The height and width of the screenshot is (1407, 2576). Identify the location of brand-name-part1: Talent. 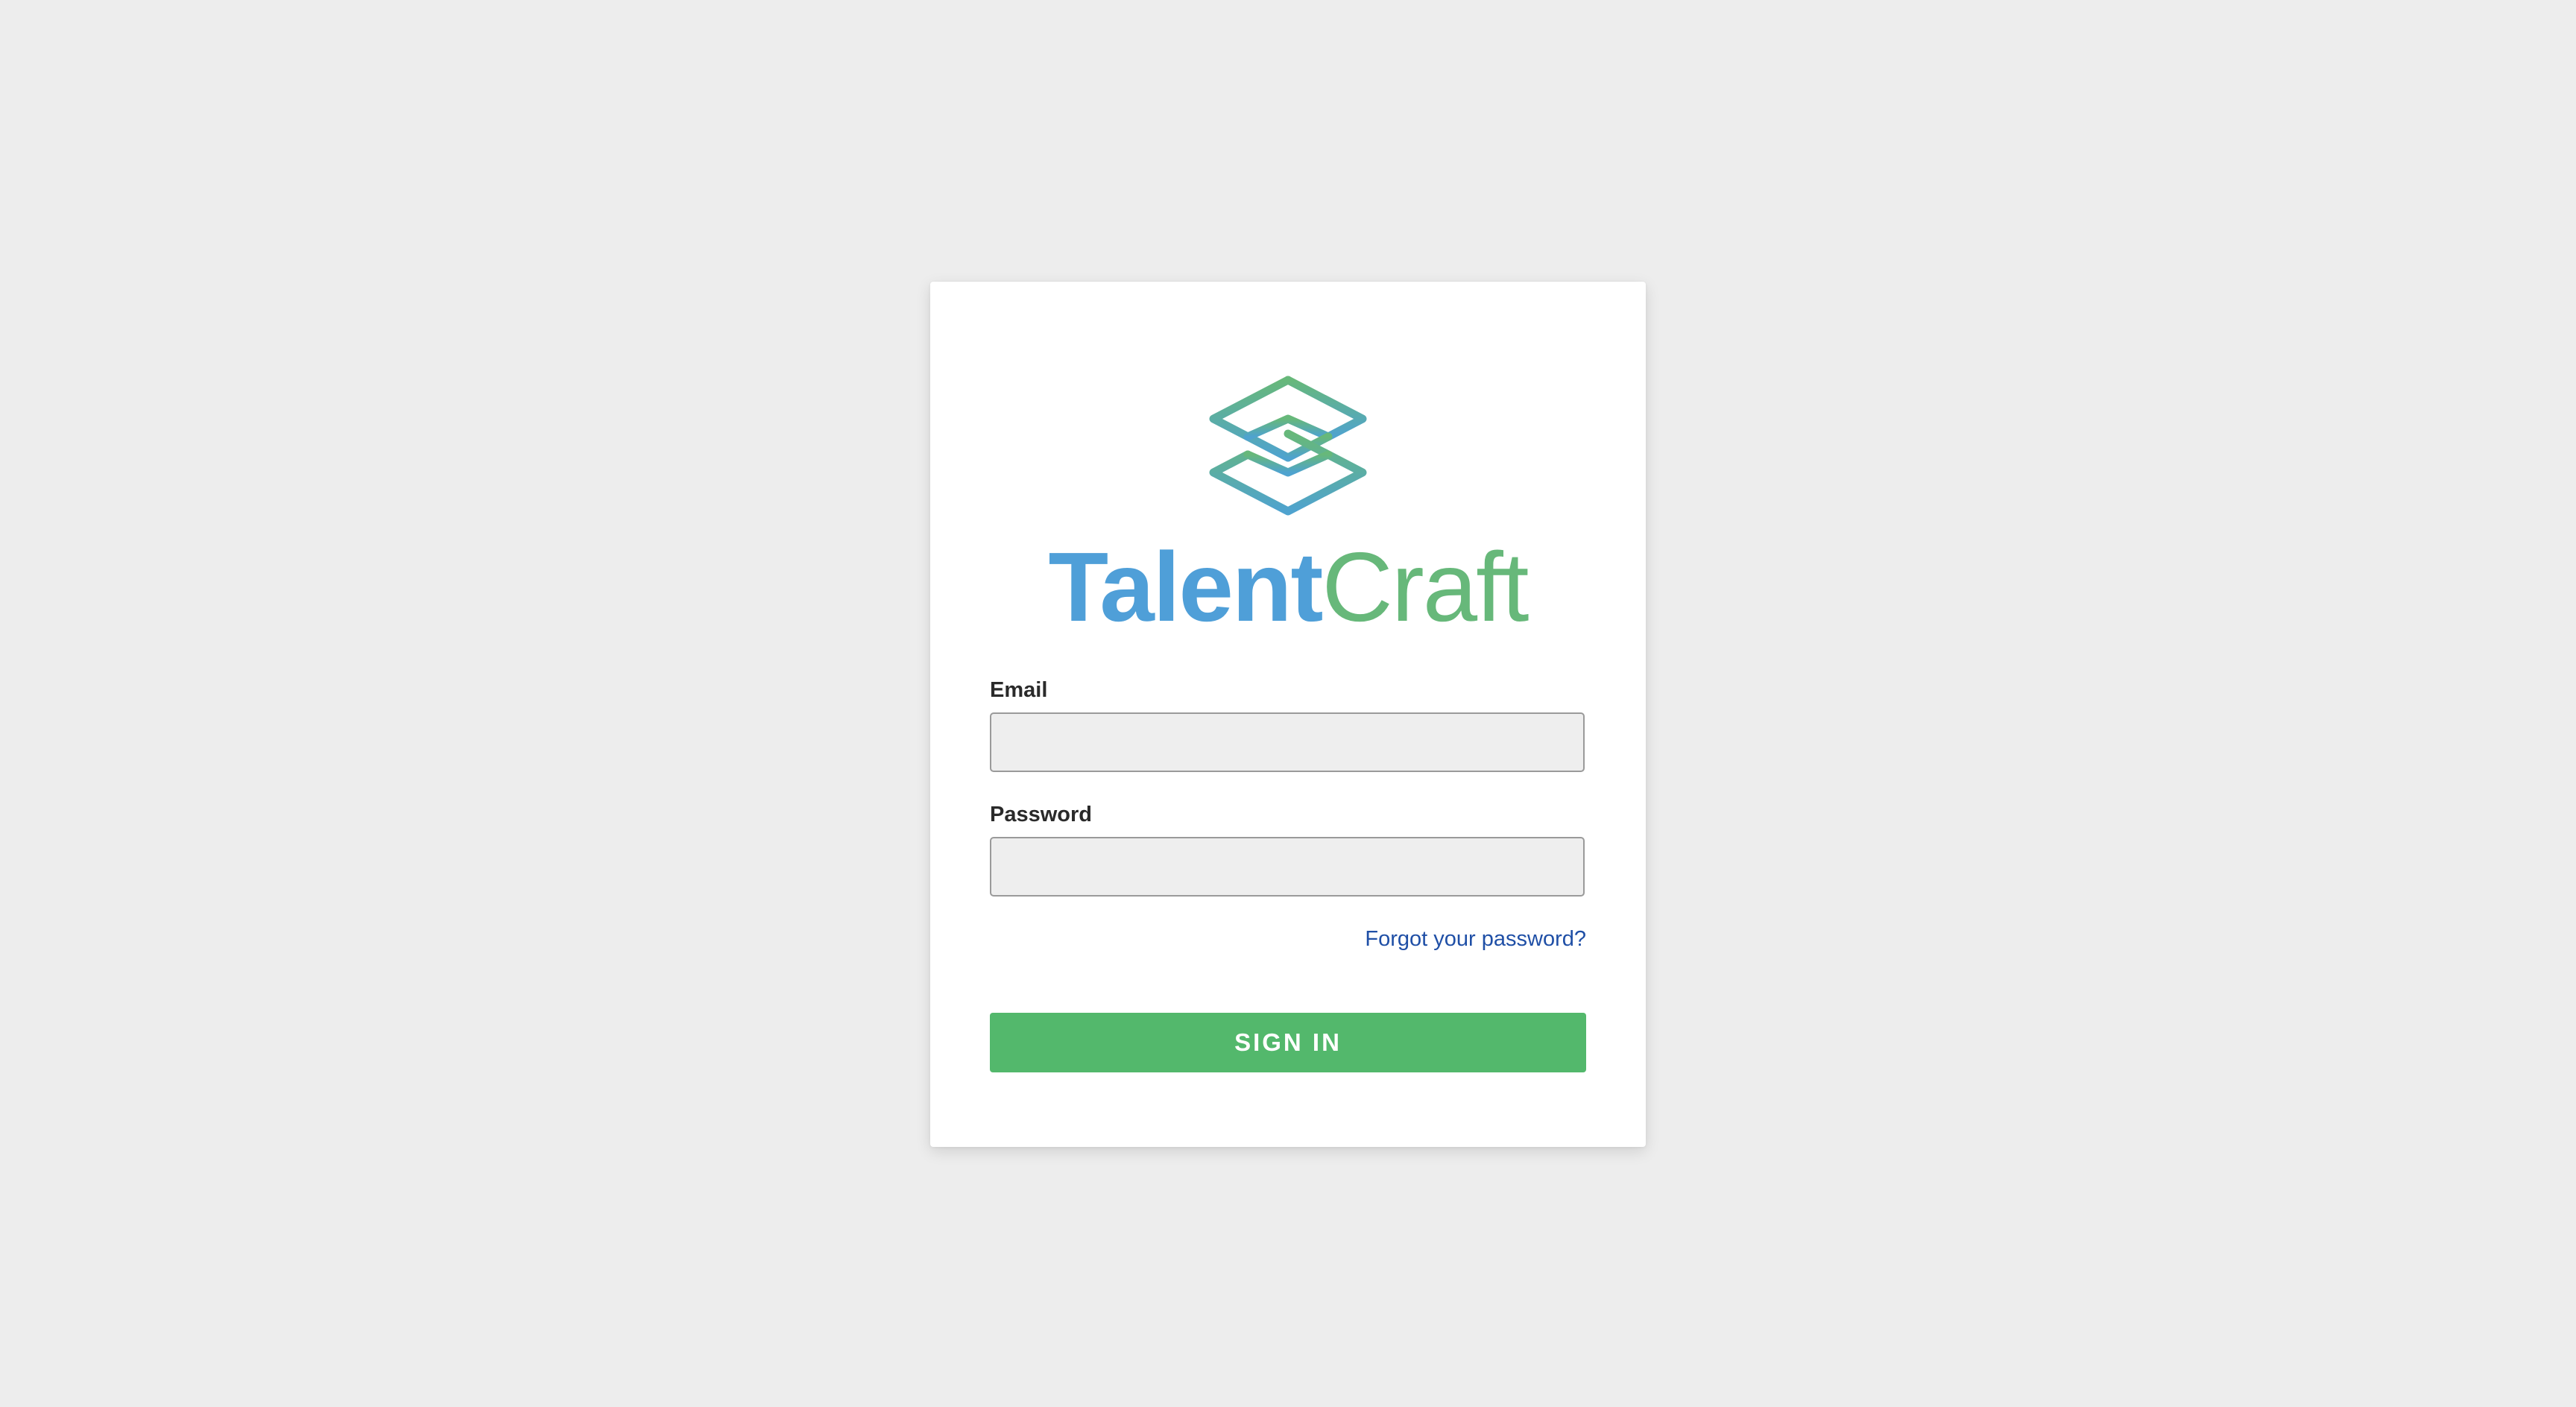
(1186, 587).